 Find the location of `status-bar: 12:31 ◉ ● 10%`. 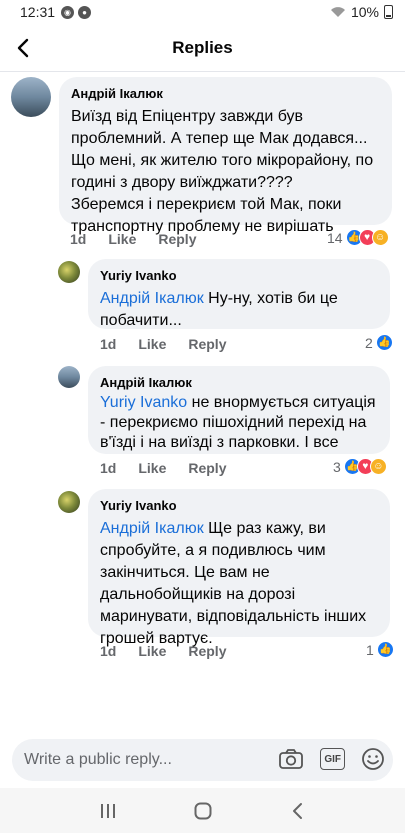

status-bar: 12:31 ◉ ● 10% is located at coordinates (202, 12).